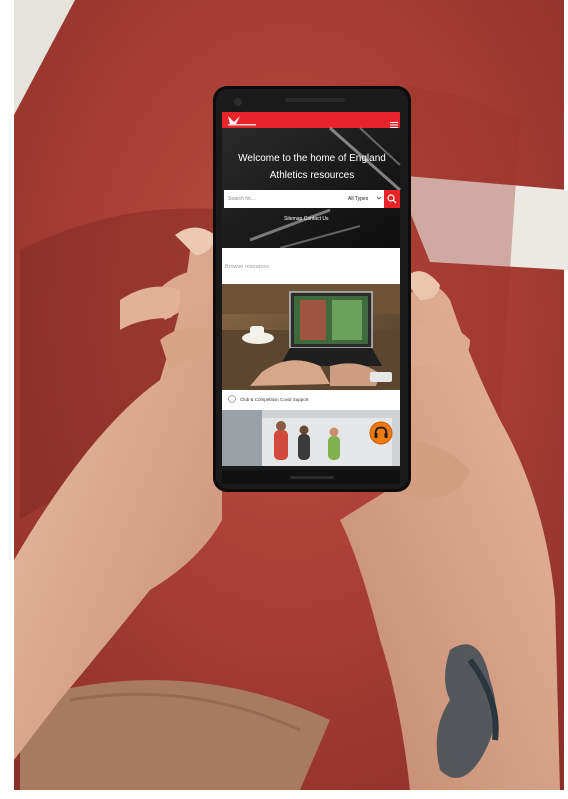 The width and height of the screenshot is (568, 799). I want to click on chat-button, so click(381, 433).